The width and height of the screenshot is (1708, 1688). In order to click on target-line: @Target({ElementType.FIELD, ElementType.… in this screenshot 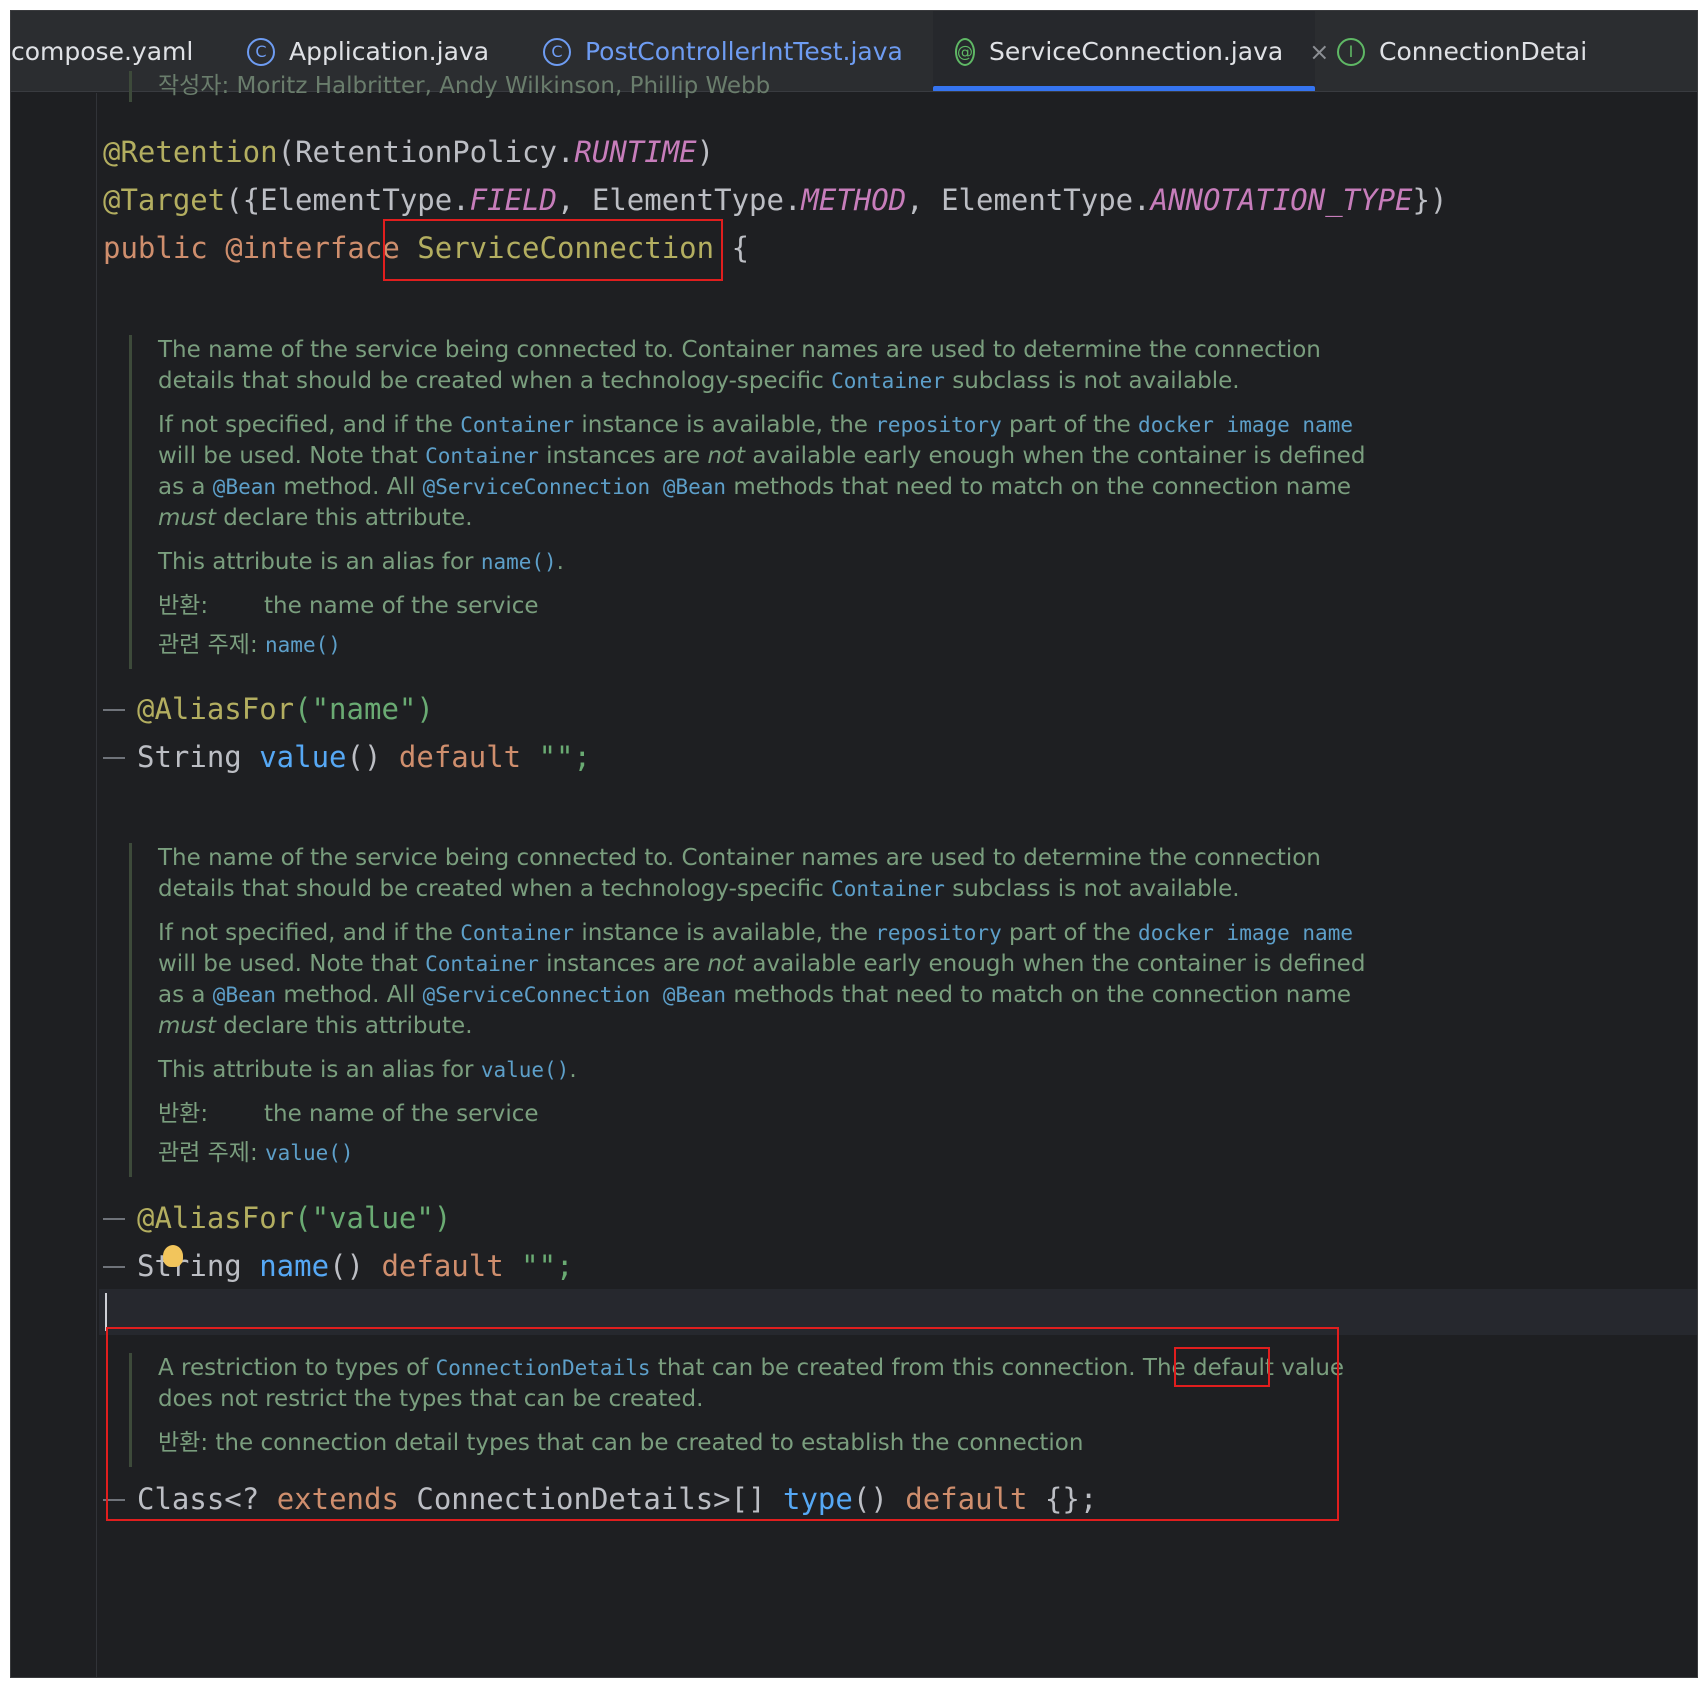, I will do `click(775, 200)`.